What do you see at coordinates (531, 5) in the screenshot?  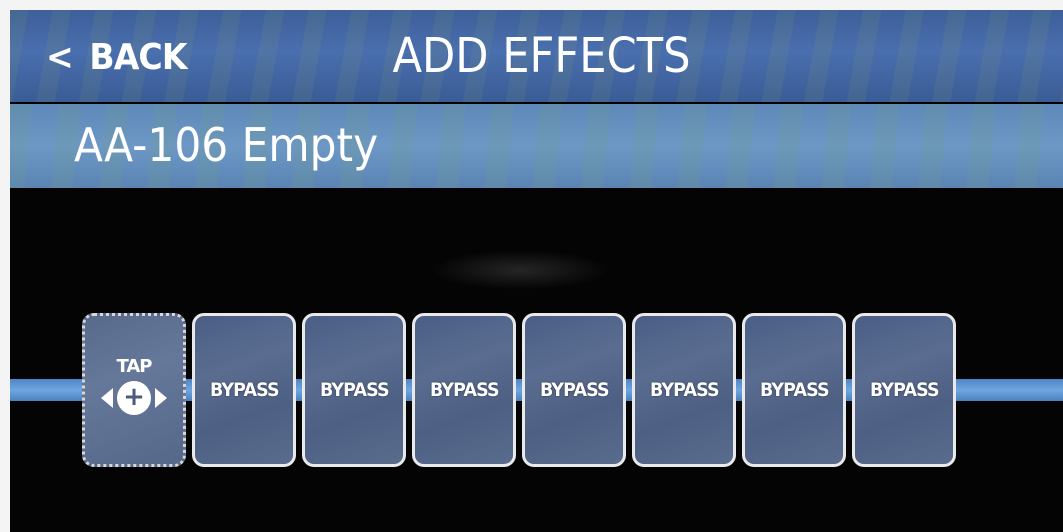 I see `photo-edge-top` at bounding box center [531, 5].